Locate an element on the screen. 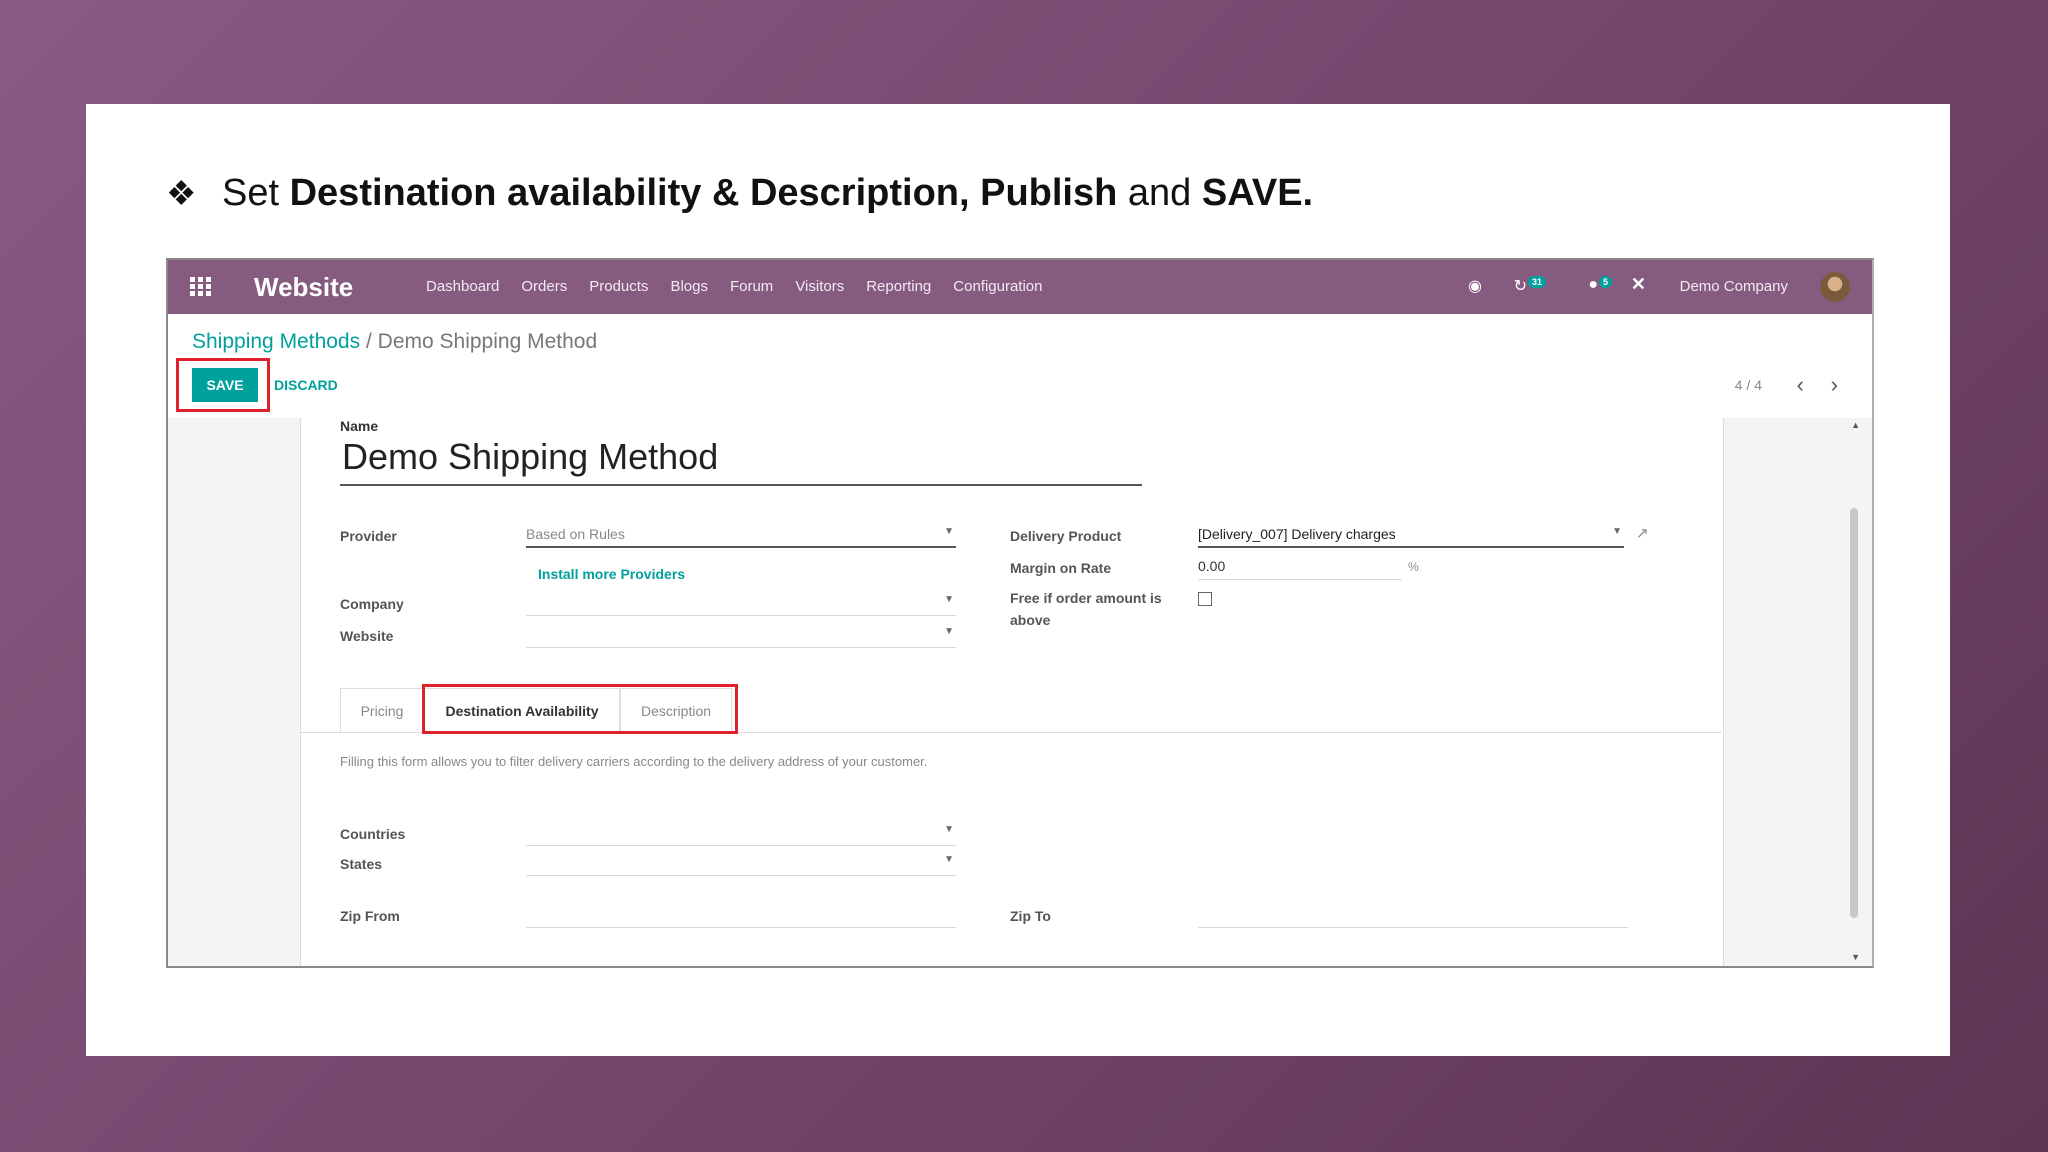 Image resolution: width=2048 pixels, height=1152 pixels. breadcrumb: Shipping Methods / Demo Shipping Method is located at coordinates (394, 342).